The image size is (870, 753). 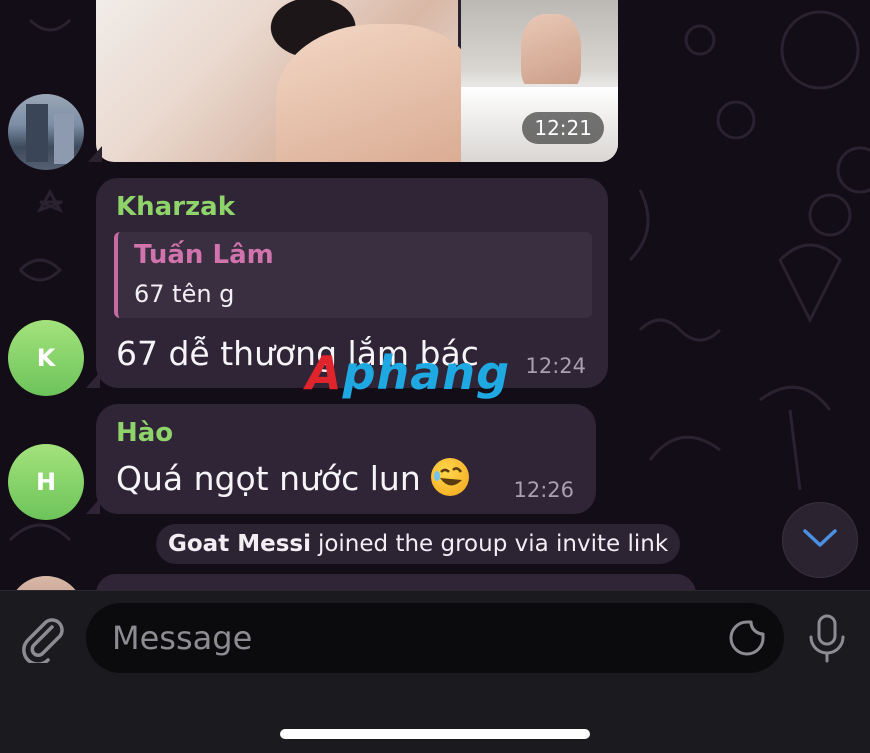 I want to click on reply-sender-name: Tuấn Lâm, so click(x=204, y=255).